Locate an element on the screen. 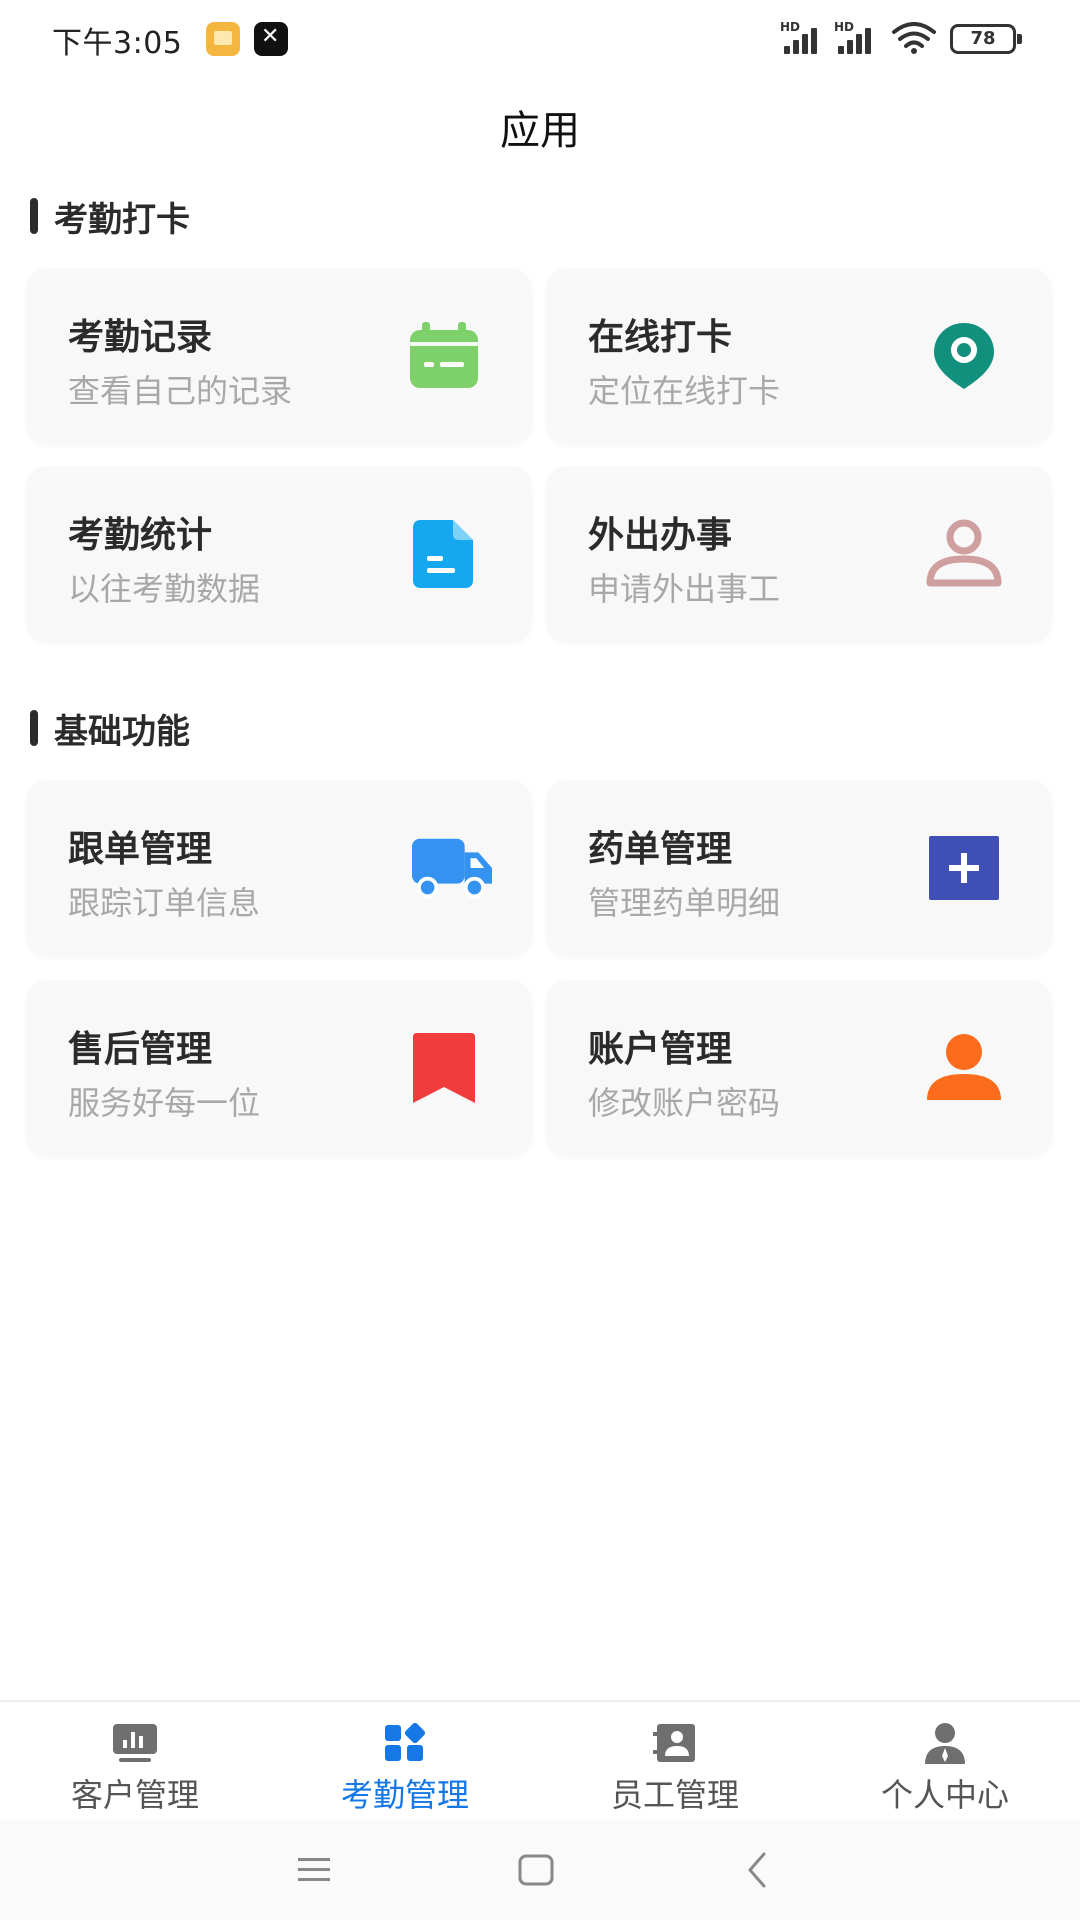  card-subtitle: 查看自己的记录 is located at coordinates (180, 391).